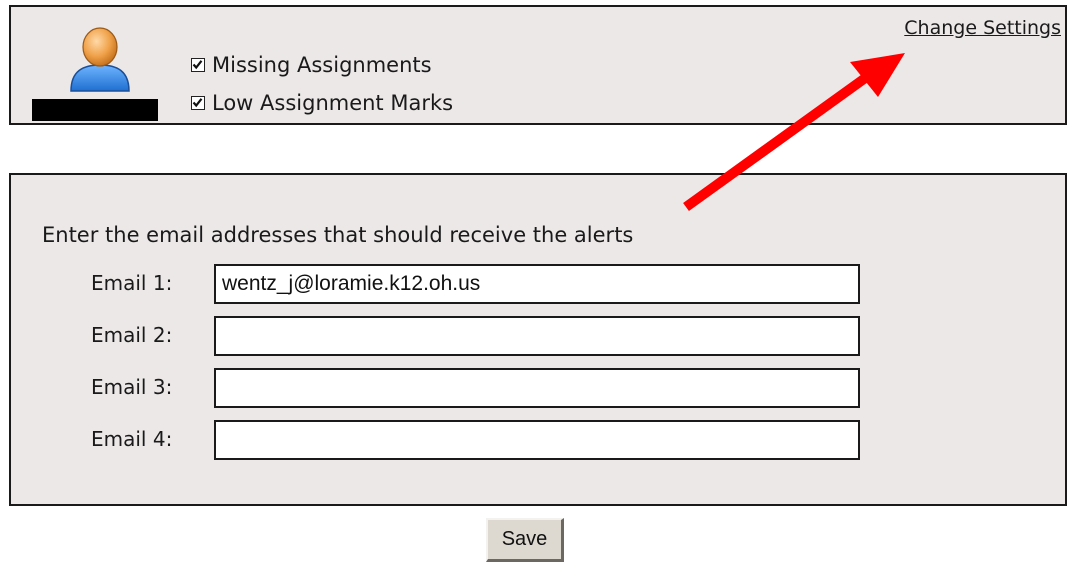  What do you see at coordinates (537, 284) in the screenshot?
I see `email-1-input` at bounding box center [537, 284].